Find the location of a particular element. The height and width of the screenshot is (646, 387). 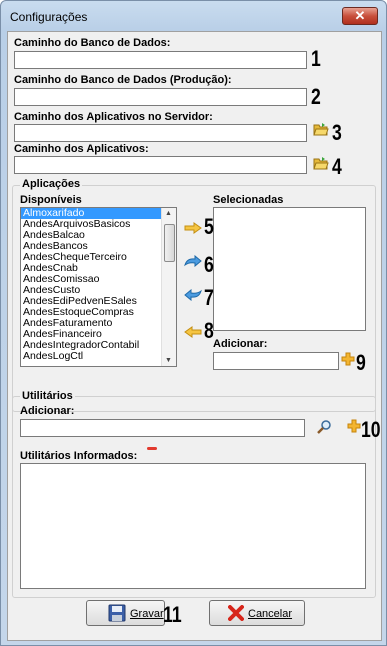

marker-11: 11 is located at coordinates (172, 614).